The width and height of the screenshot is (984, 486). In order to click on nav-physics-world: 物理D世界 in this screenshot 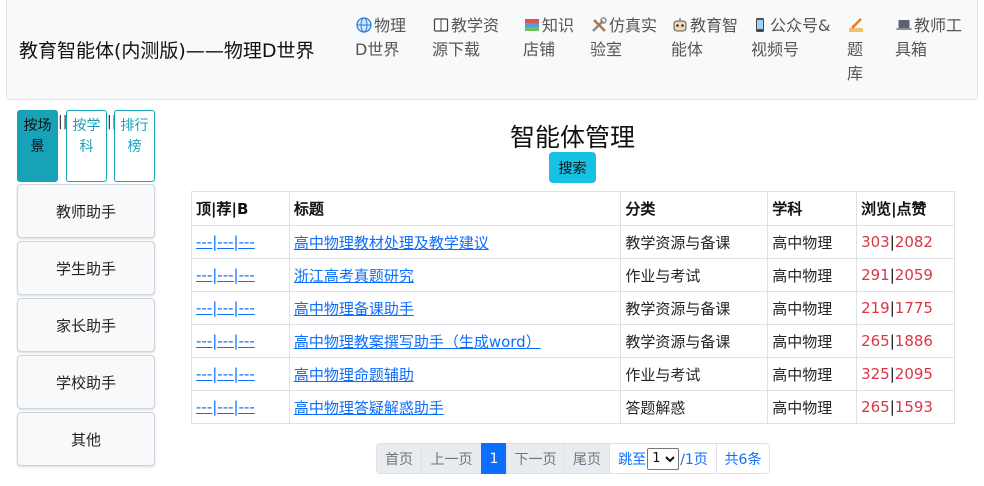, I will do `click(386, 38)`.